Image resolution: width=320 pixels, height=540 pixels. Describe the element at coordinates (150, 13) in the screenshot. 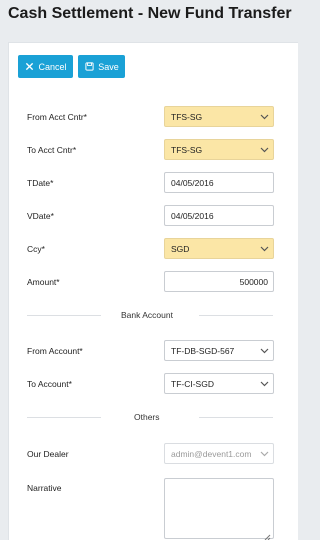

I see `page-title: Cash Settlement - New Fund Transfer` at that location.